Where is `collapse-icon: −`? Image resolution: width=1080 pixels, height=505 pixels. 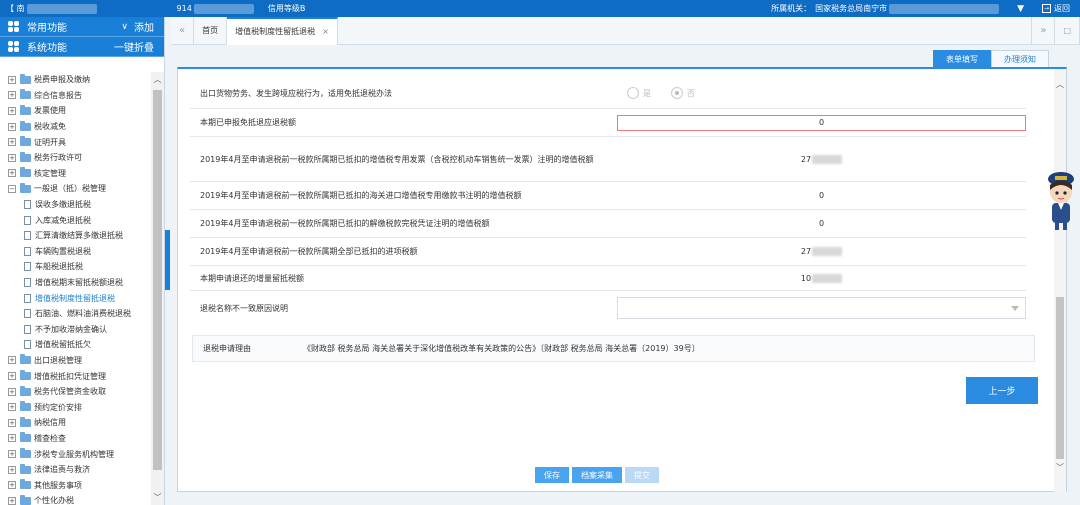
collapse-icon: − is located at coordinates (12, 188).